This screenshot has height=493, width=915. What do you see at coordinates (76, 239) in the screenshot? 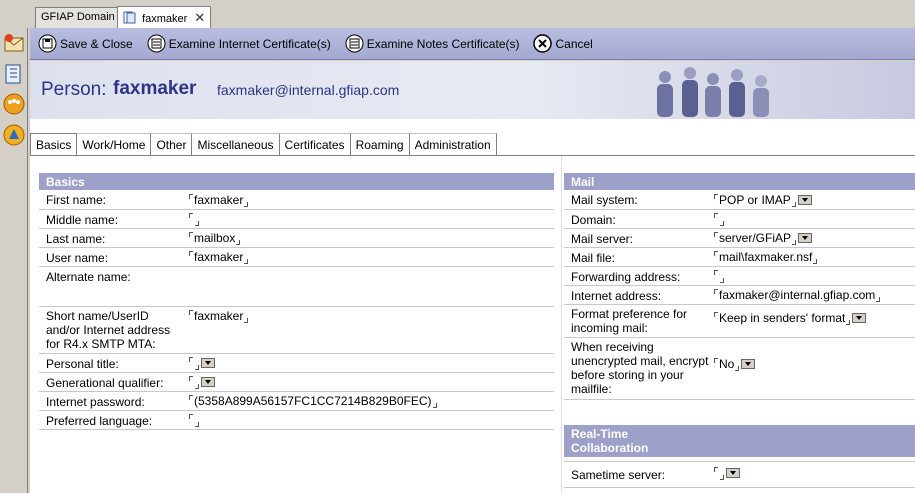
I see `field-label: Last name:` at bounding box center [76, 239].